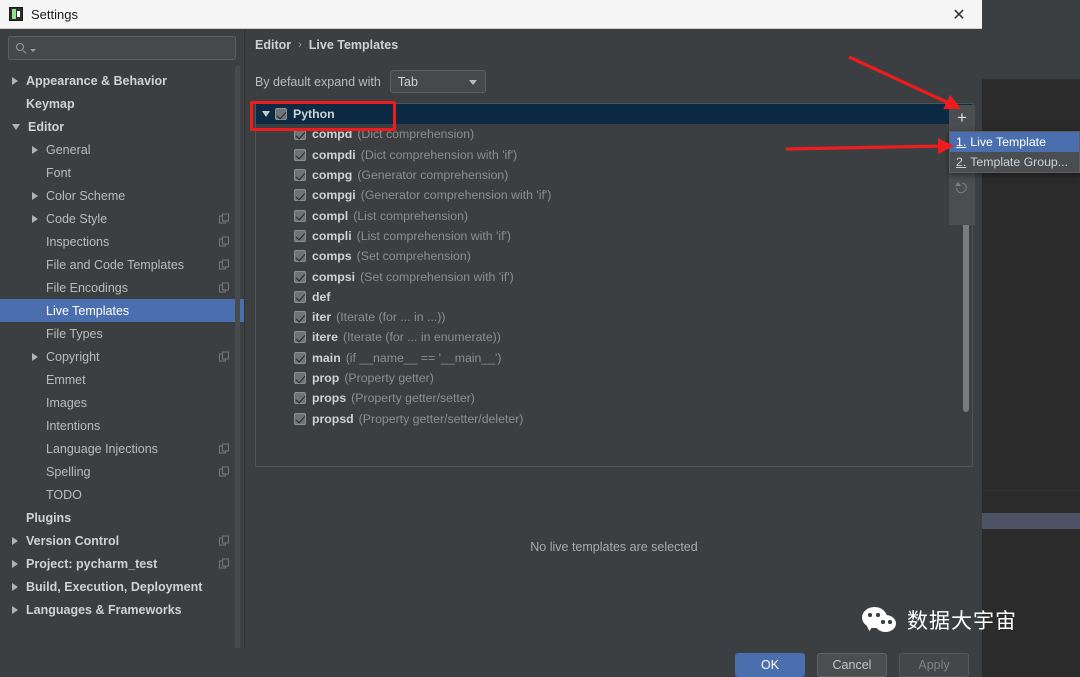 This screenshot has width=1080, height=677. Describe the element at coordinates (962, 621) in the screenshot. I see `watermark-text: 数据大宇宙` at that location.